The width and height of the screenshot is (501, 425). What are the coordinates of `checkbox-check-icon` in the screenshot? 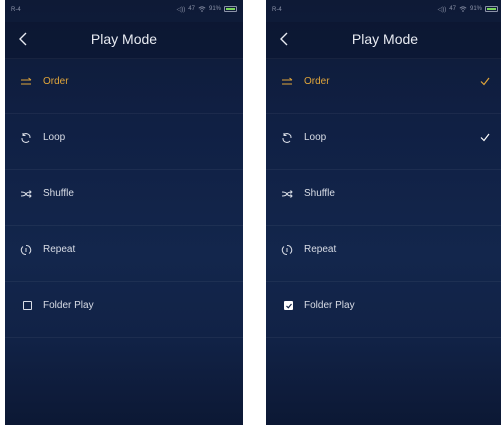 It's located at (288, 306).